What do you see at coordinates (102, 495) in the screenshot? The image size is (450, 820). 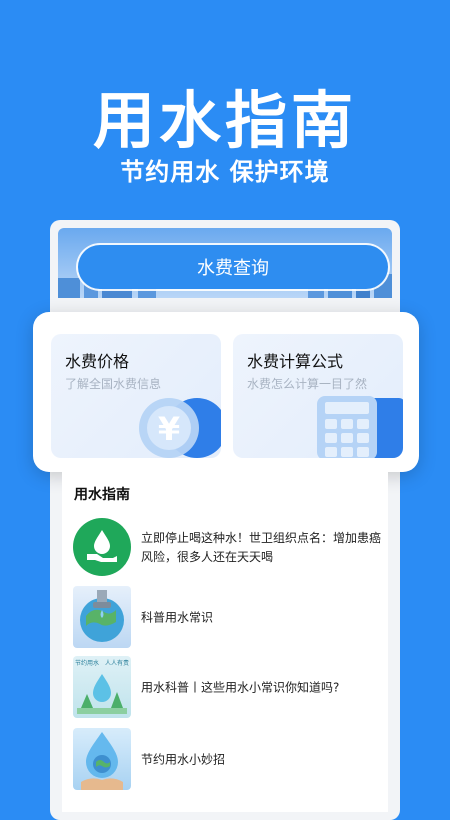 I see `section-title: 用水指南` at bounding box center [102, 495].